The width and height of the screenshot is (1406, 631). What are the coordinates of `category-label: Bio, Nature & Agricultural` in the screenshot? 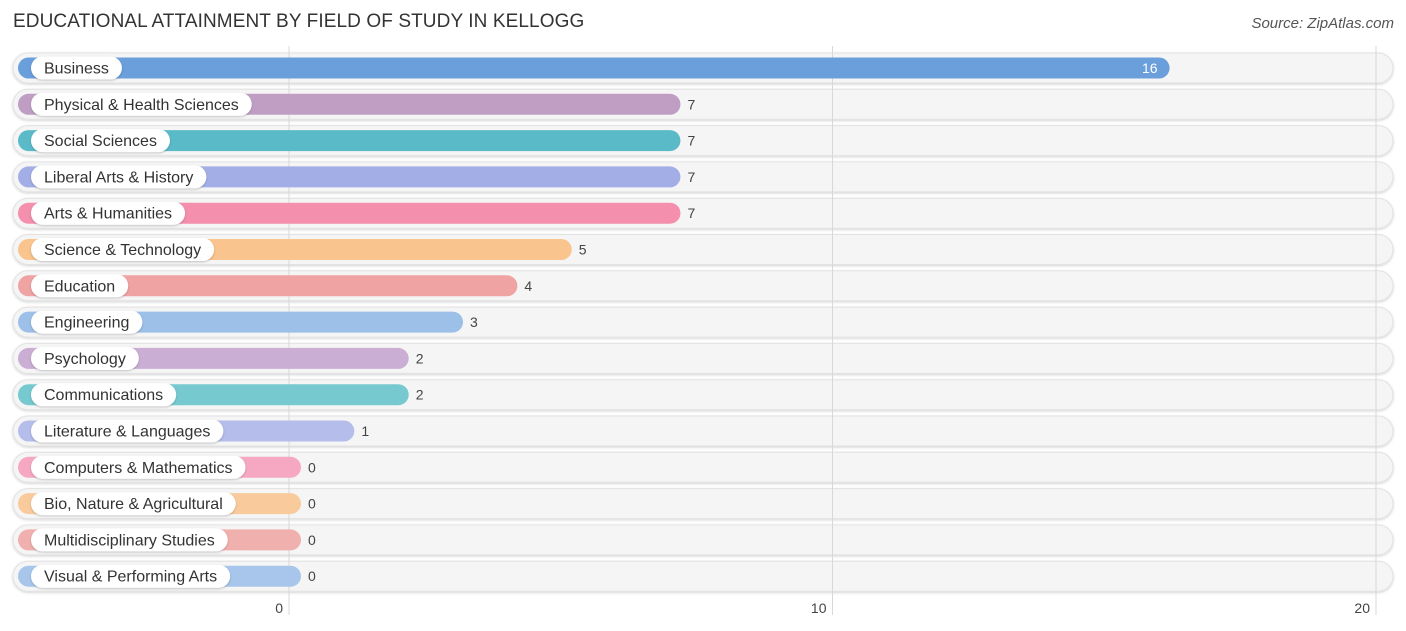 It's located at (133, 504).